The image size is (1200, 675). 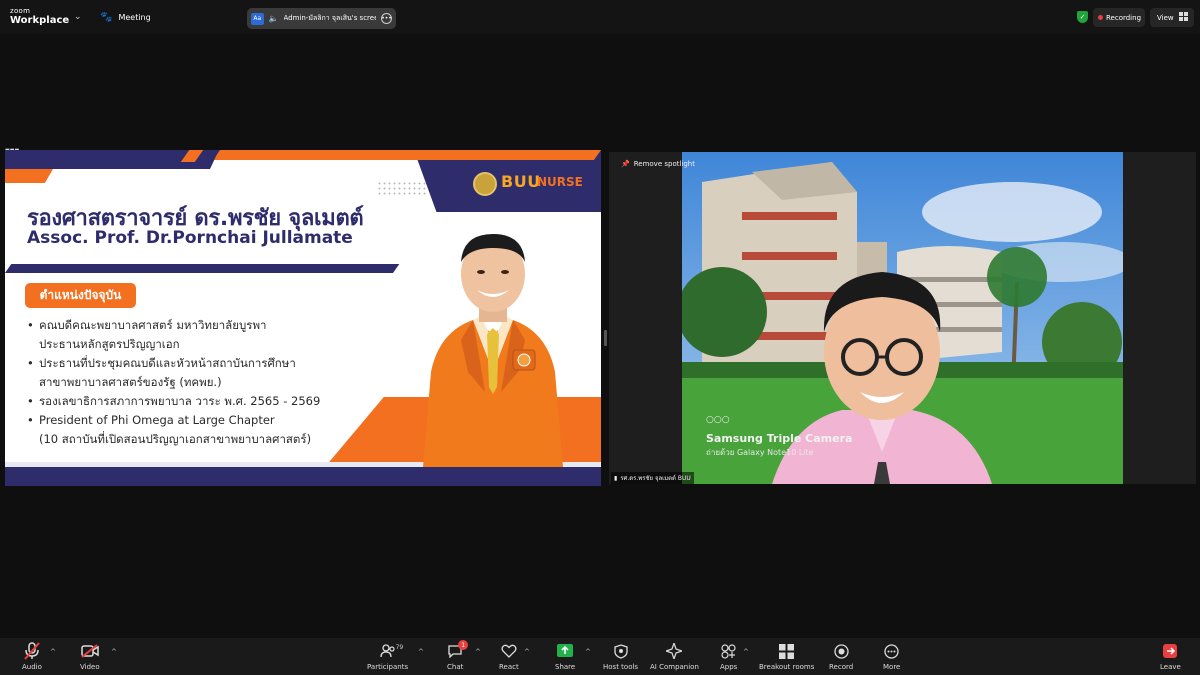 What do you see at coordinates (560, 182) in the screenshot?
I see `logo-nurse-text: NURSE` at bounding box center [560, 182].